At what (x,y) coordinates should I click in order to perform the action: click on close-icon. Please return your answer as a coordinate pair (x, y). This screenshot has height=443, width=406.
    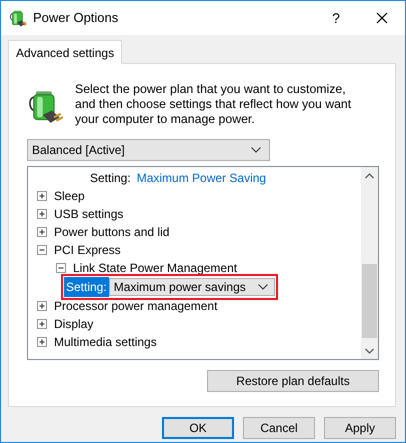
    Looking at the image, I should click on (382, 18).